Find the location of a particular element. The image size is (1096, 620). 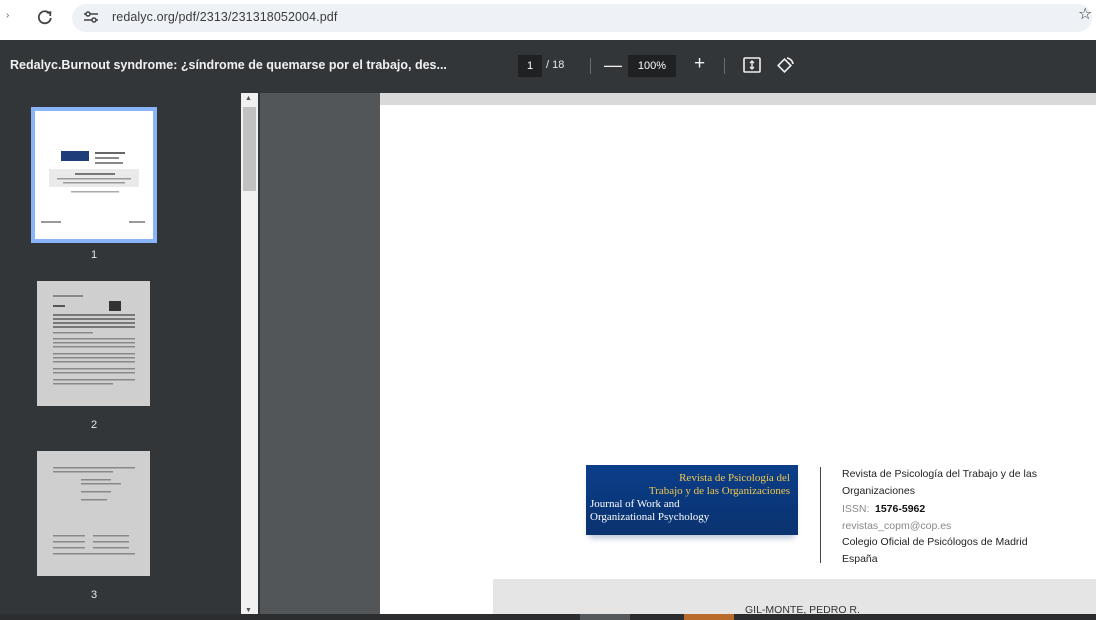

bookmark-star-icon: ☆ is located at coordinates (1087, 15).